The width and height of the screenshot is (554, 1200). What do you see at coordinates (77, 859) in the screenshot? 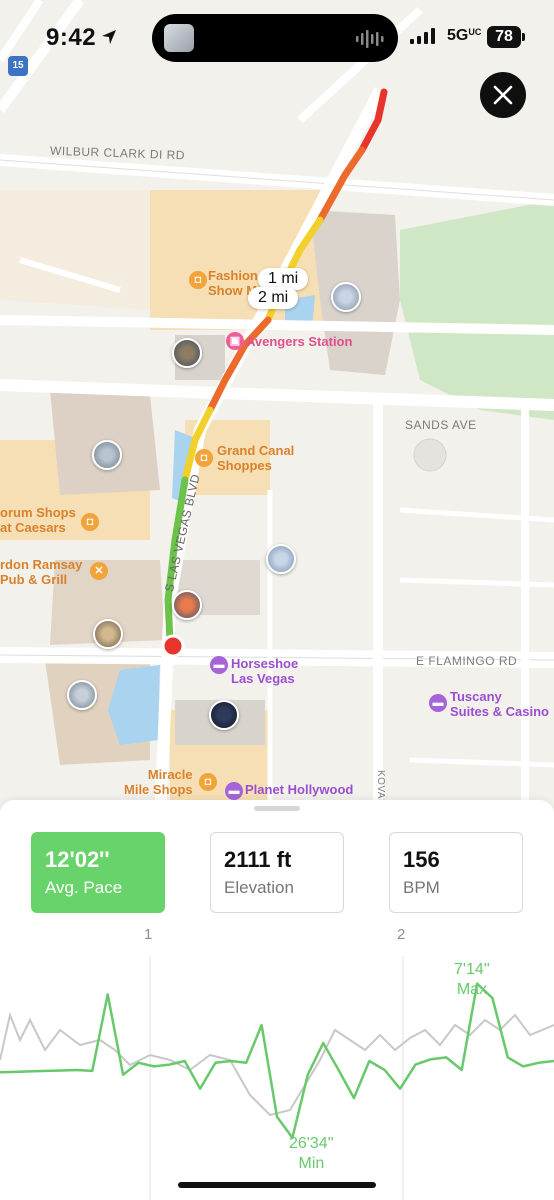
I see `metric-pace-value: 12'02''` at bounding box center [77, 859].